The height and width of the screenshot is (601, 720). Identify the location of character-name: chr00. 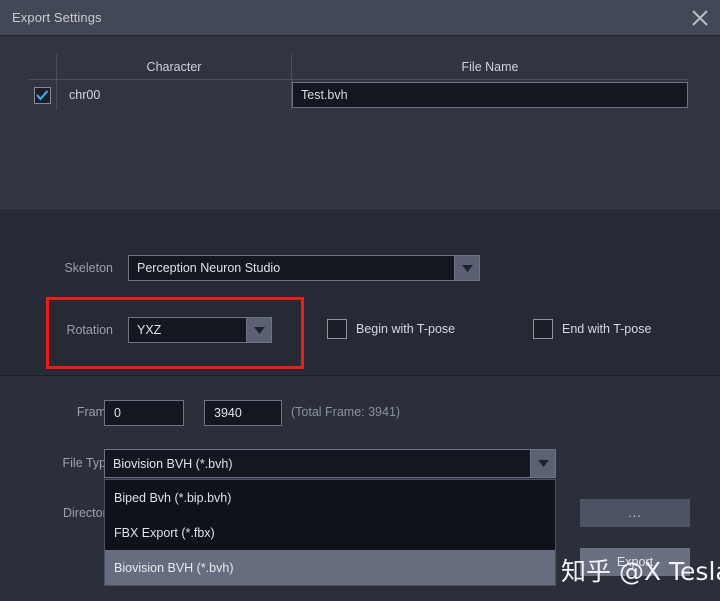
(174, 95).